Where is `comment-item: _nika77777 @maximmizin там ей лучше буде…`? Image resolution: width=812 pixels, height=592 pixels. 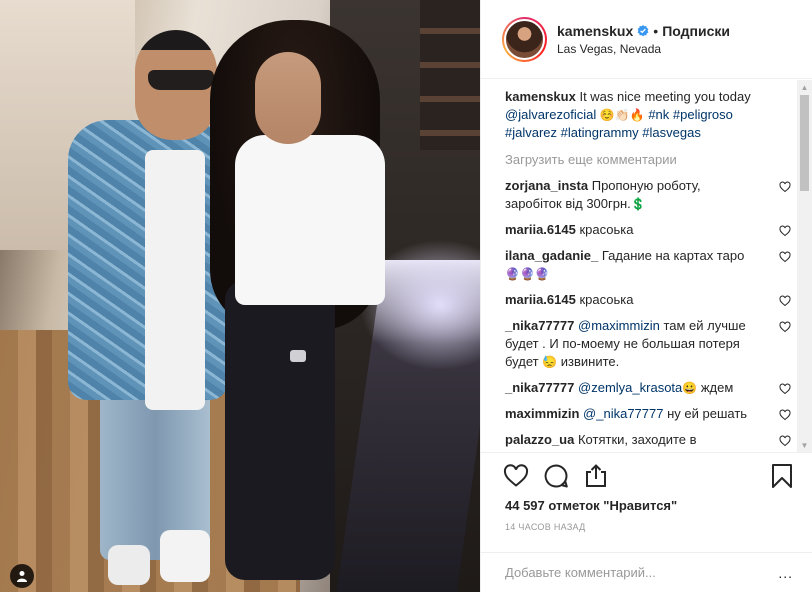 comment-item: _nika77777 @maximmizin там ей лучше буде… is located at coordinates (652, 344).